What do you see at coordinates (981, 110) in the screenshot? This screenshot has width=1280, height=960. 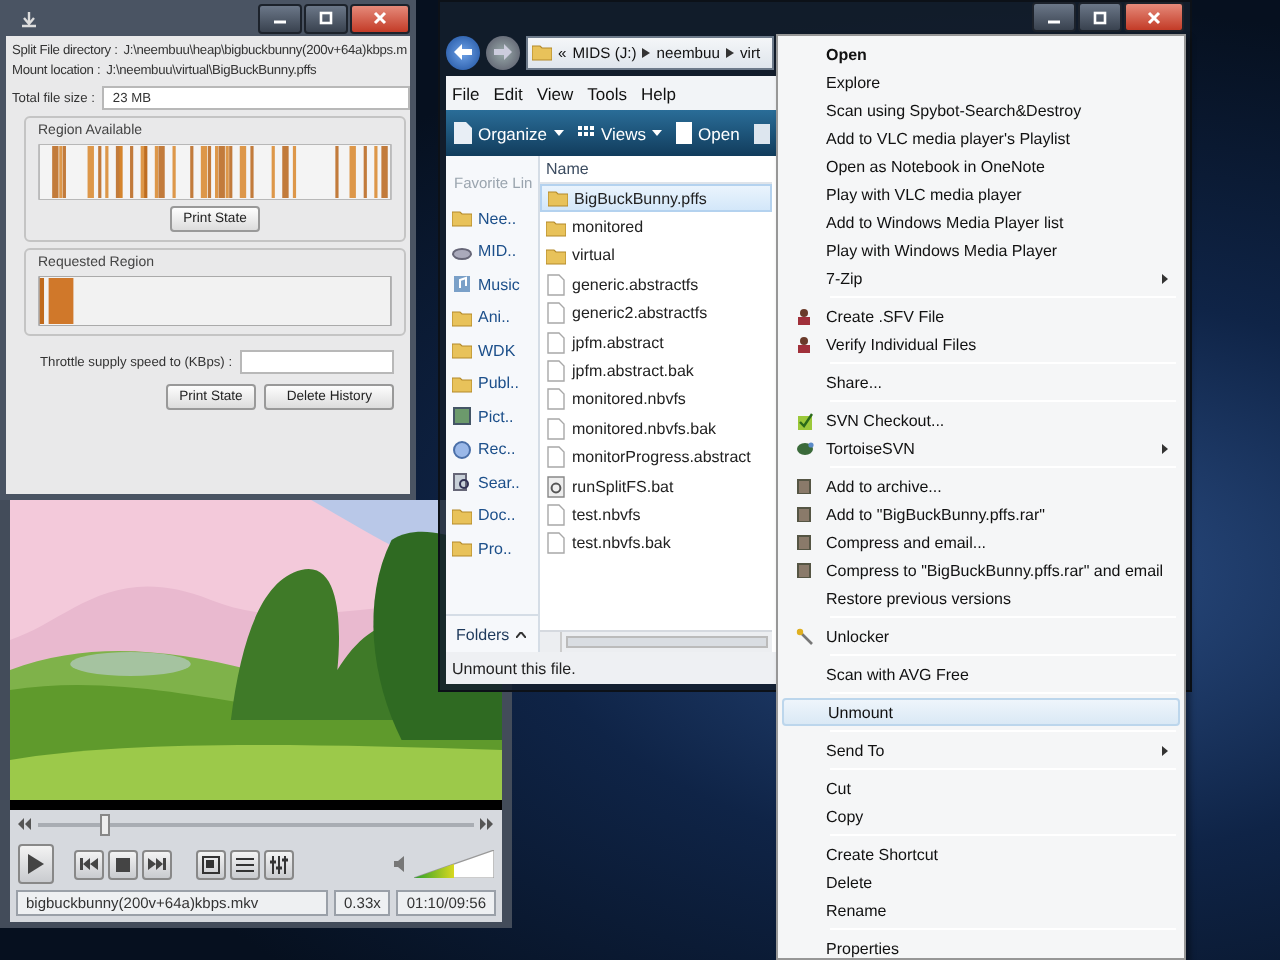 I see `menu-item: Scan using Spybot-Search&Destroy` at bounding box center [981, 110].